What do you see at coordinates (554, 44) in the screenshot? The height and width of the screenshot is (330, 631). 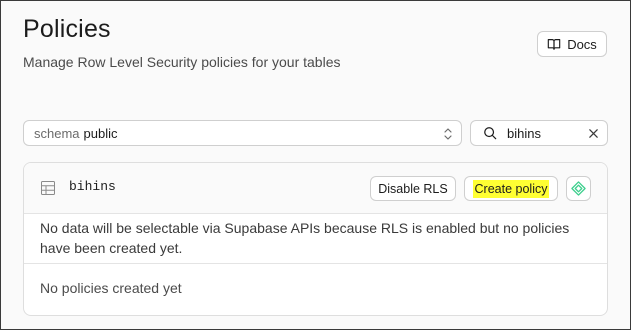 I see `book-open-icon` at bounding box center [554, 44].